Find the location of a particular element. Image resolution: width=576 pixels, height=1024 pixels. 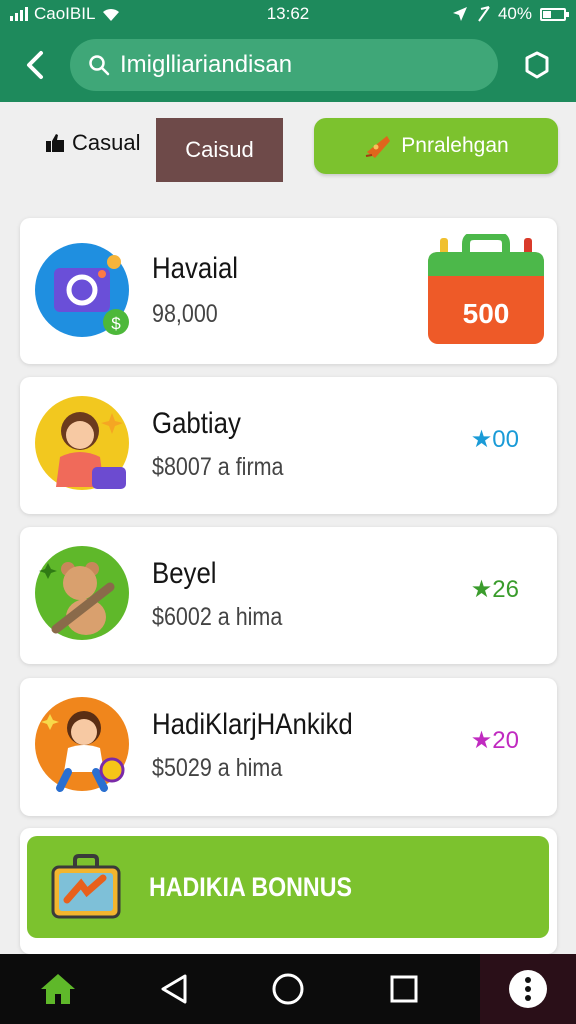

card-title: HadiKlarjHAnkikd is located at coordinates (252, 724).